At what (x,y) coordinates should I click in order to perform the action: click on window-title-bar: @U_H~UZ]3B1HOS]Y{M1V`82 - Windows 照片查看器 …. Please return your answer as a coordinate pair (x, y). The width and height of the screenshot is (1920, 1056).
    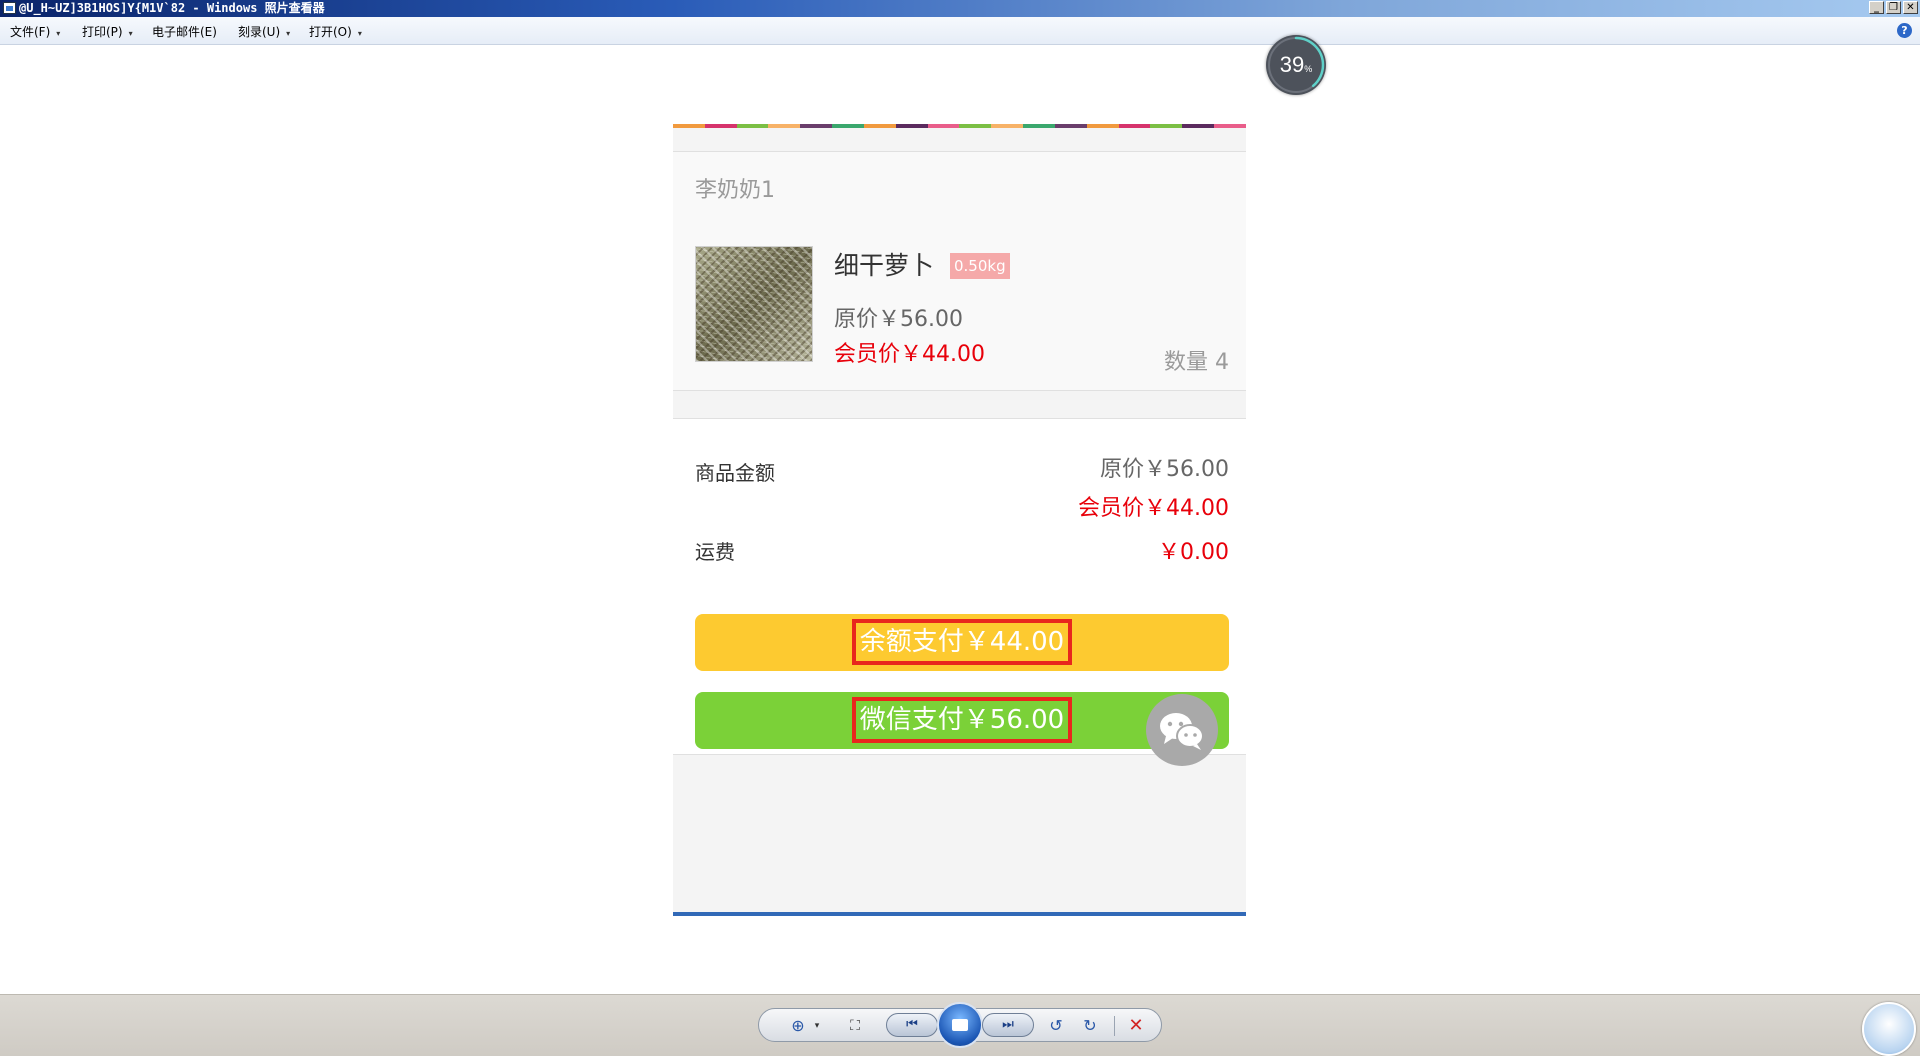
    Looking at the image, I should click on (960, 8).